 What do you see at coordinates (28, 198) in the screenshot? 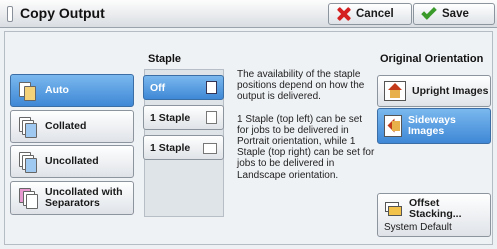
I see `uncollated-separators-icon` at bounding box center [28, 198].